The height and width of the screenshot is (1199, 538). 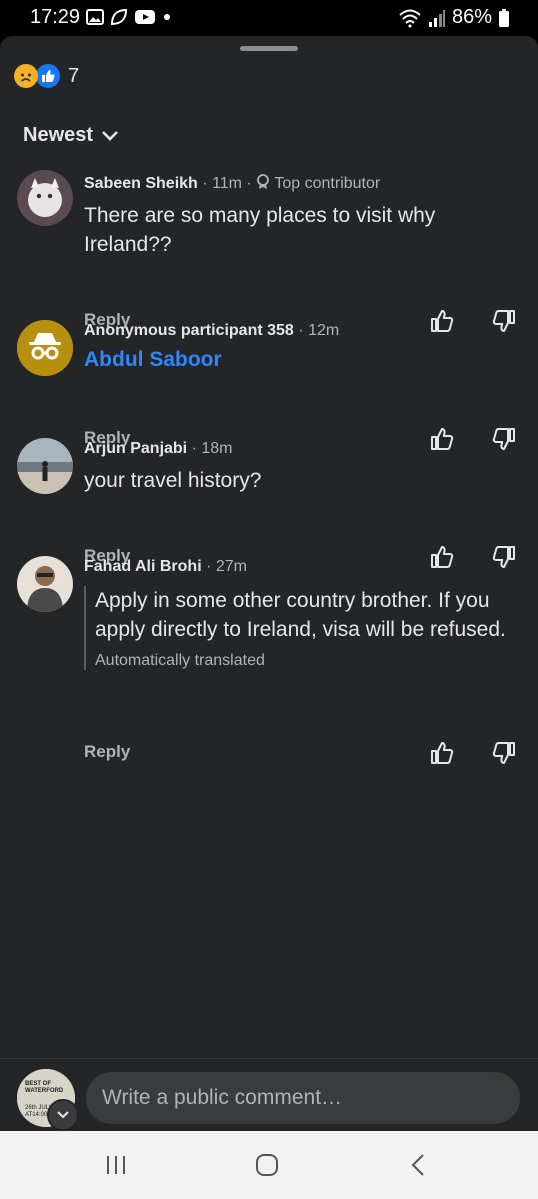 What do you see at coordinates (419, 1165) in the screenshot?
I see `back-icon` at bounding box center [419, 1165].